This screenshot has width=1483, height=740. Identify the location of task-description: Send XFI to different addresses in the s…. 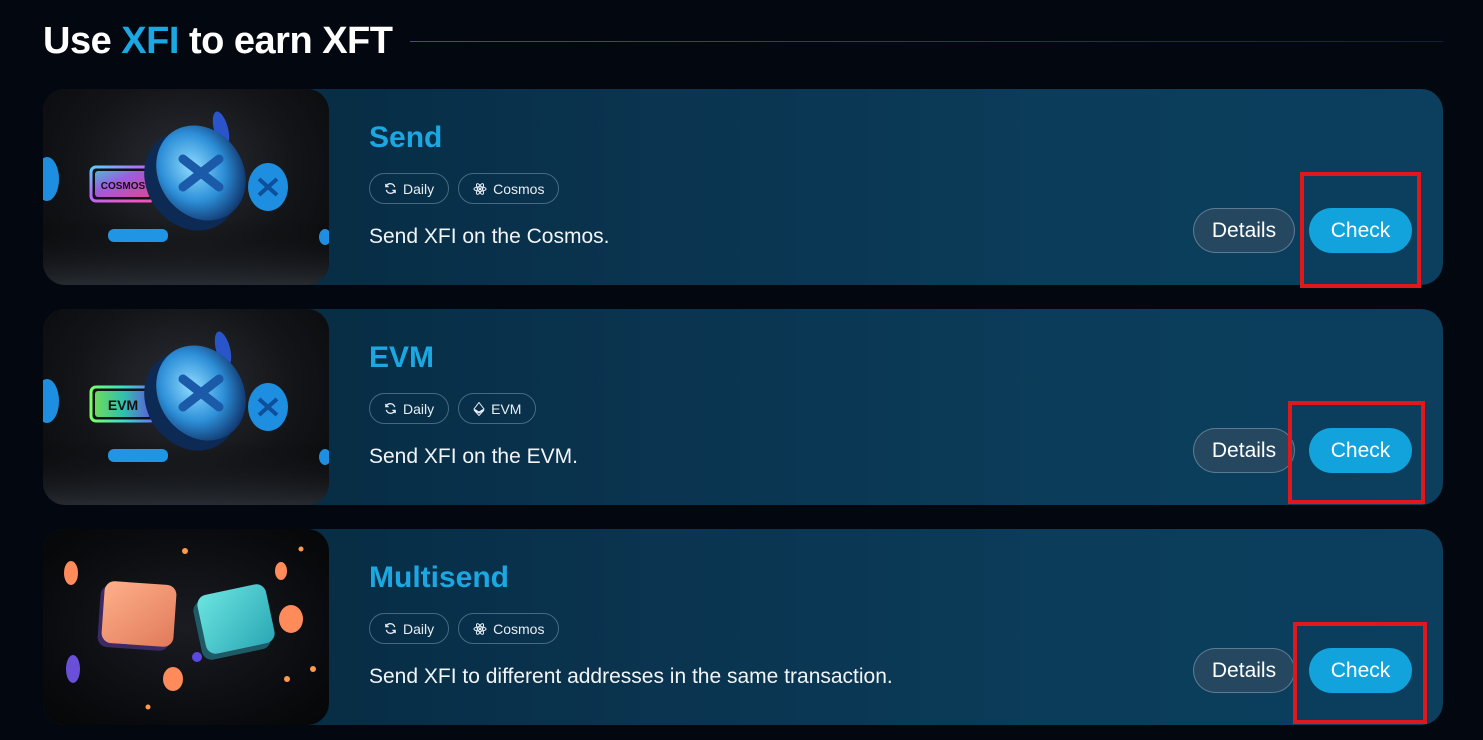
(631, 676).